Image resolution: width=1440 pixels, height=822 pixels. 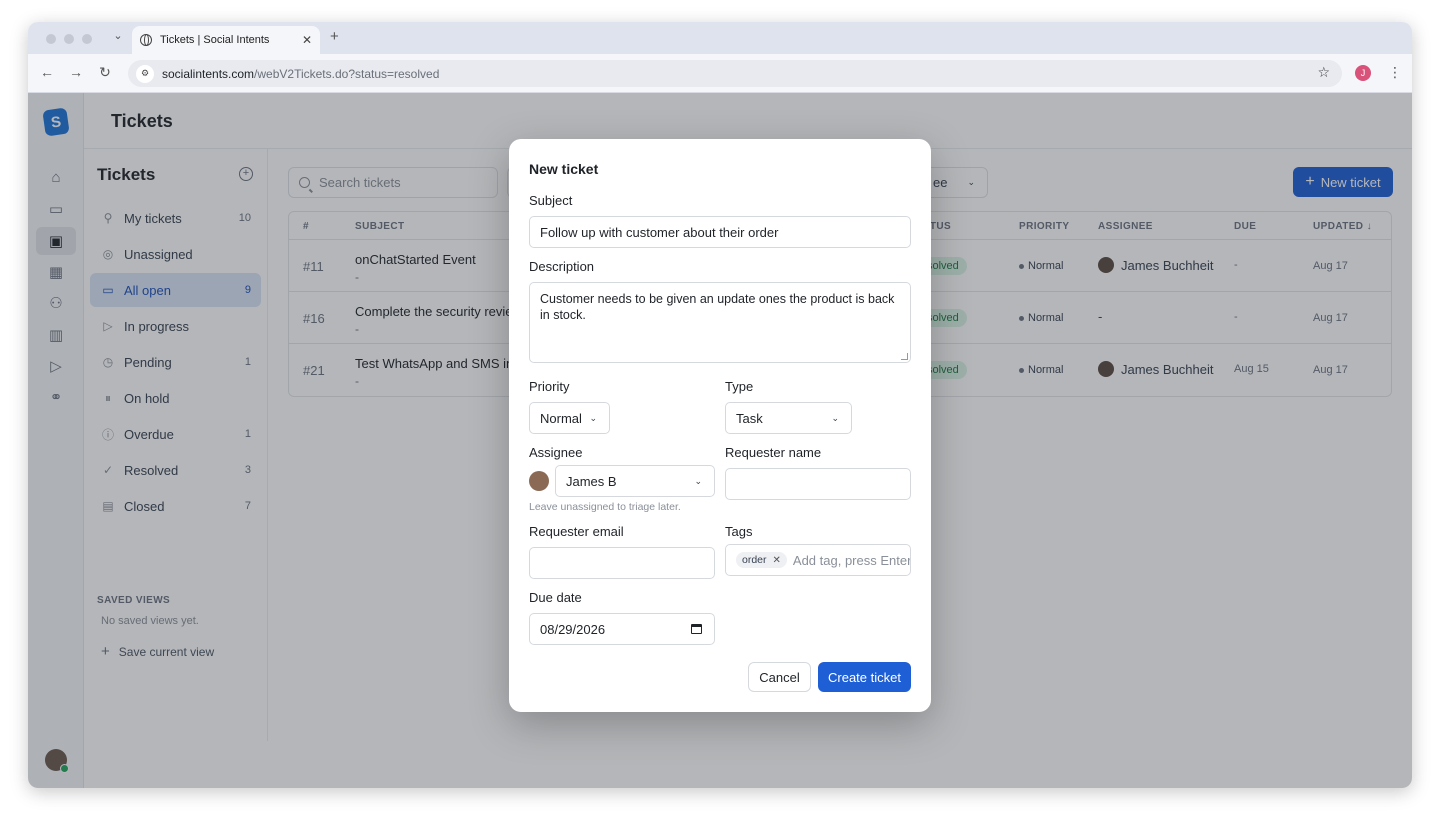 What do you see at coordinates (605, 507) in the screenshot?
I see `assignee-hint: Leave unassigned to triage later.` at bounding box center [605, 507].